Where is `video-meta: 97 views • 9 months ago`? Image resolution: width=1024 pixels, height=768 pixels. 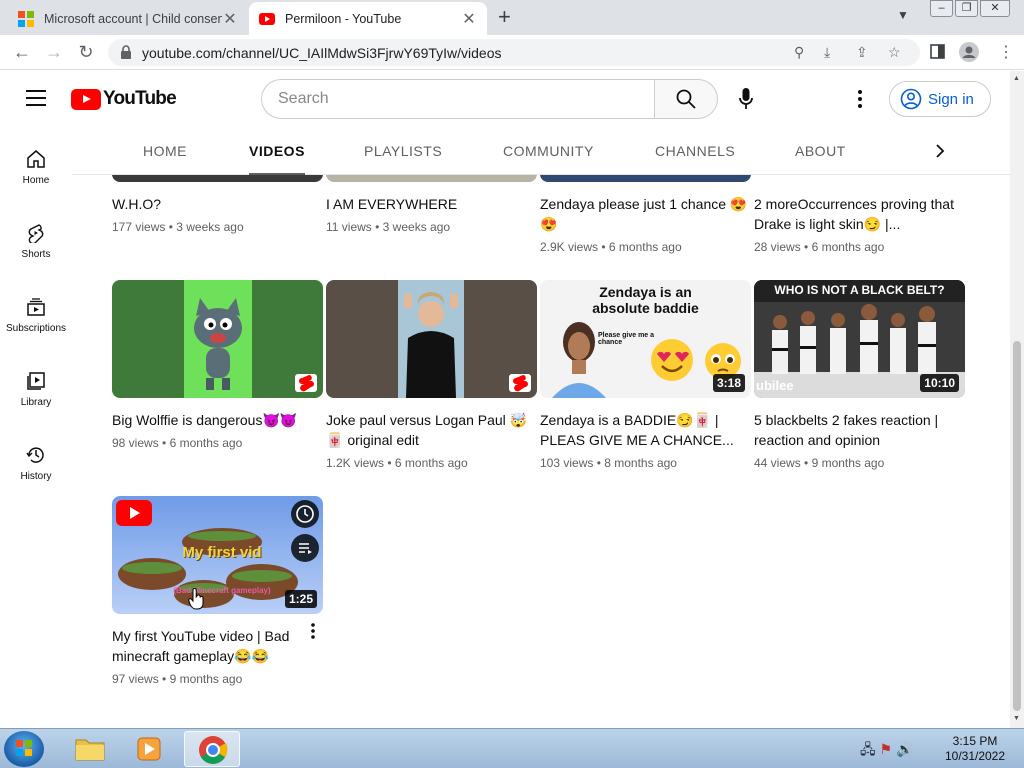
video-meta: 97 views • 9 months ago is located at coordinates (177, 679).